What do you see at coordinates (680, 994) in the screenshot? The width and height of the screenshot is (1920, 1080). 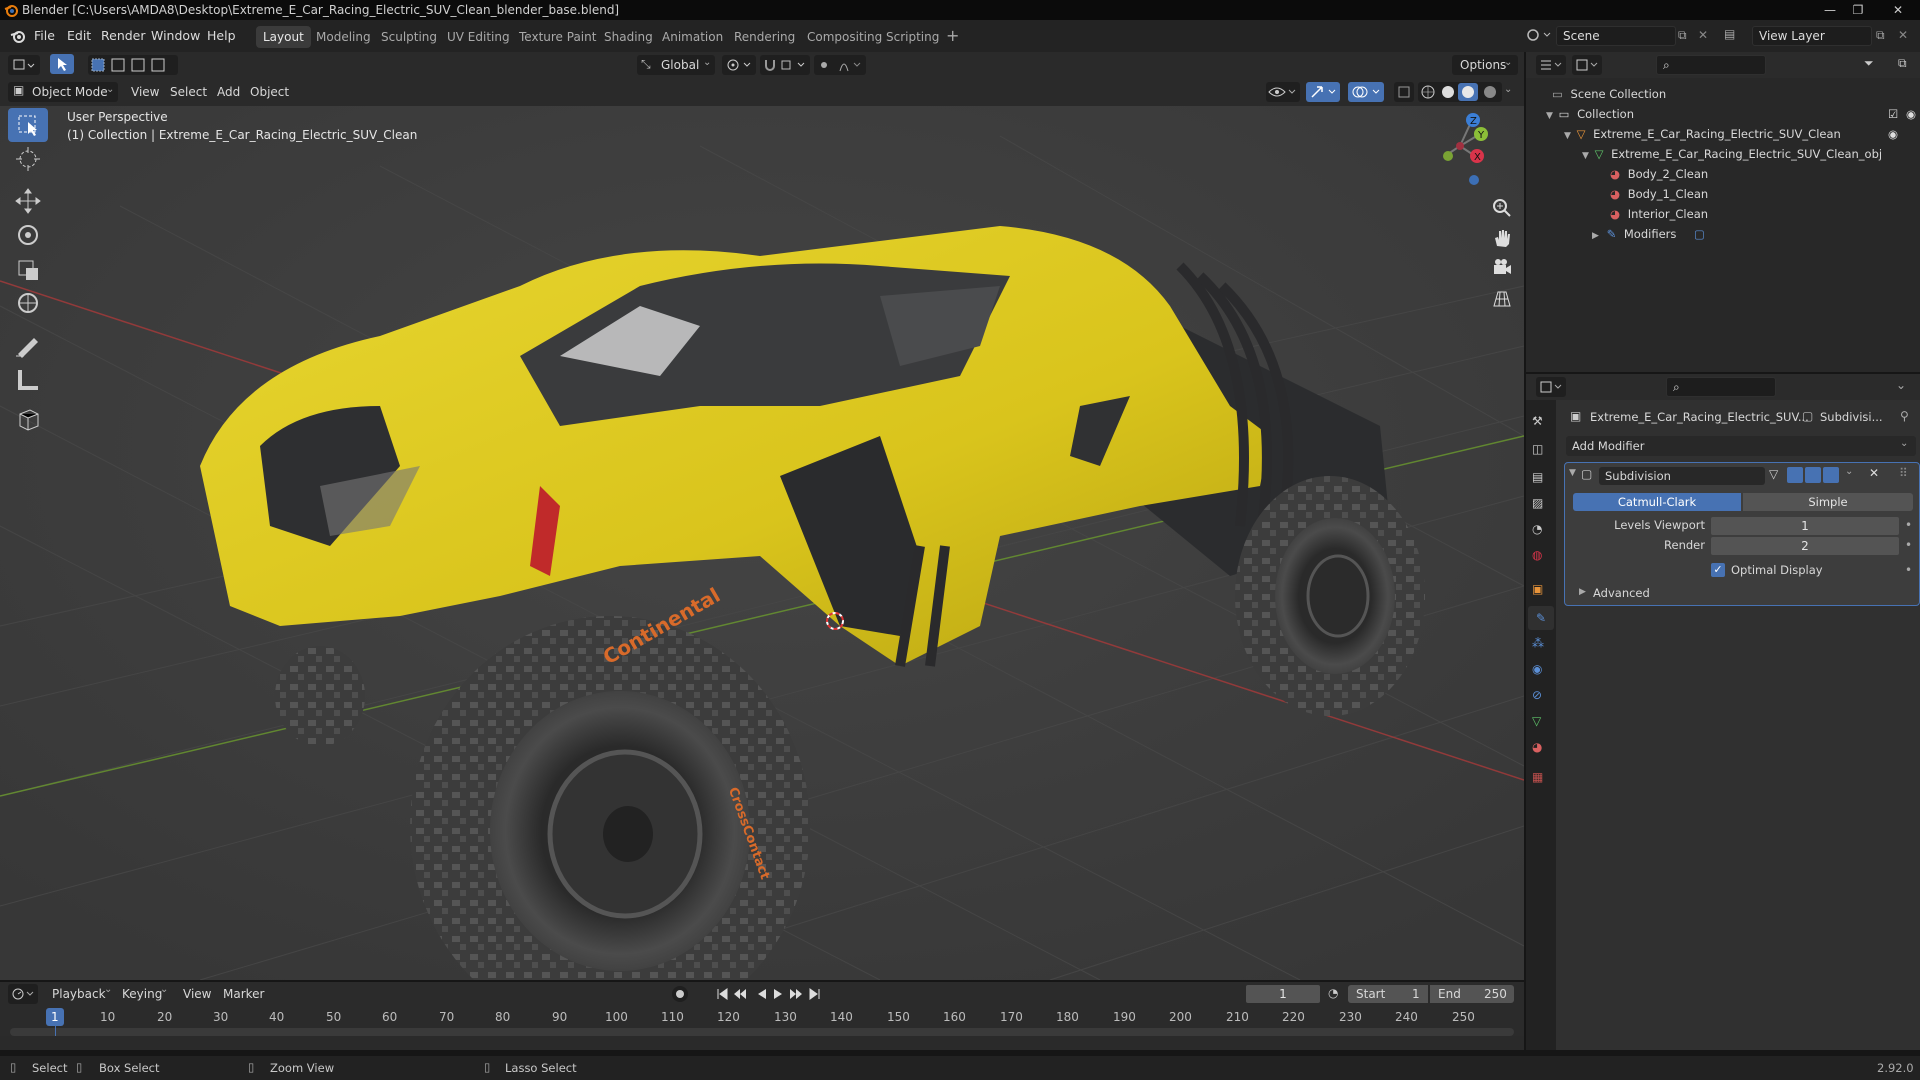 I see `record-button` at bounding box center [680, 994].